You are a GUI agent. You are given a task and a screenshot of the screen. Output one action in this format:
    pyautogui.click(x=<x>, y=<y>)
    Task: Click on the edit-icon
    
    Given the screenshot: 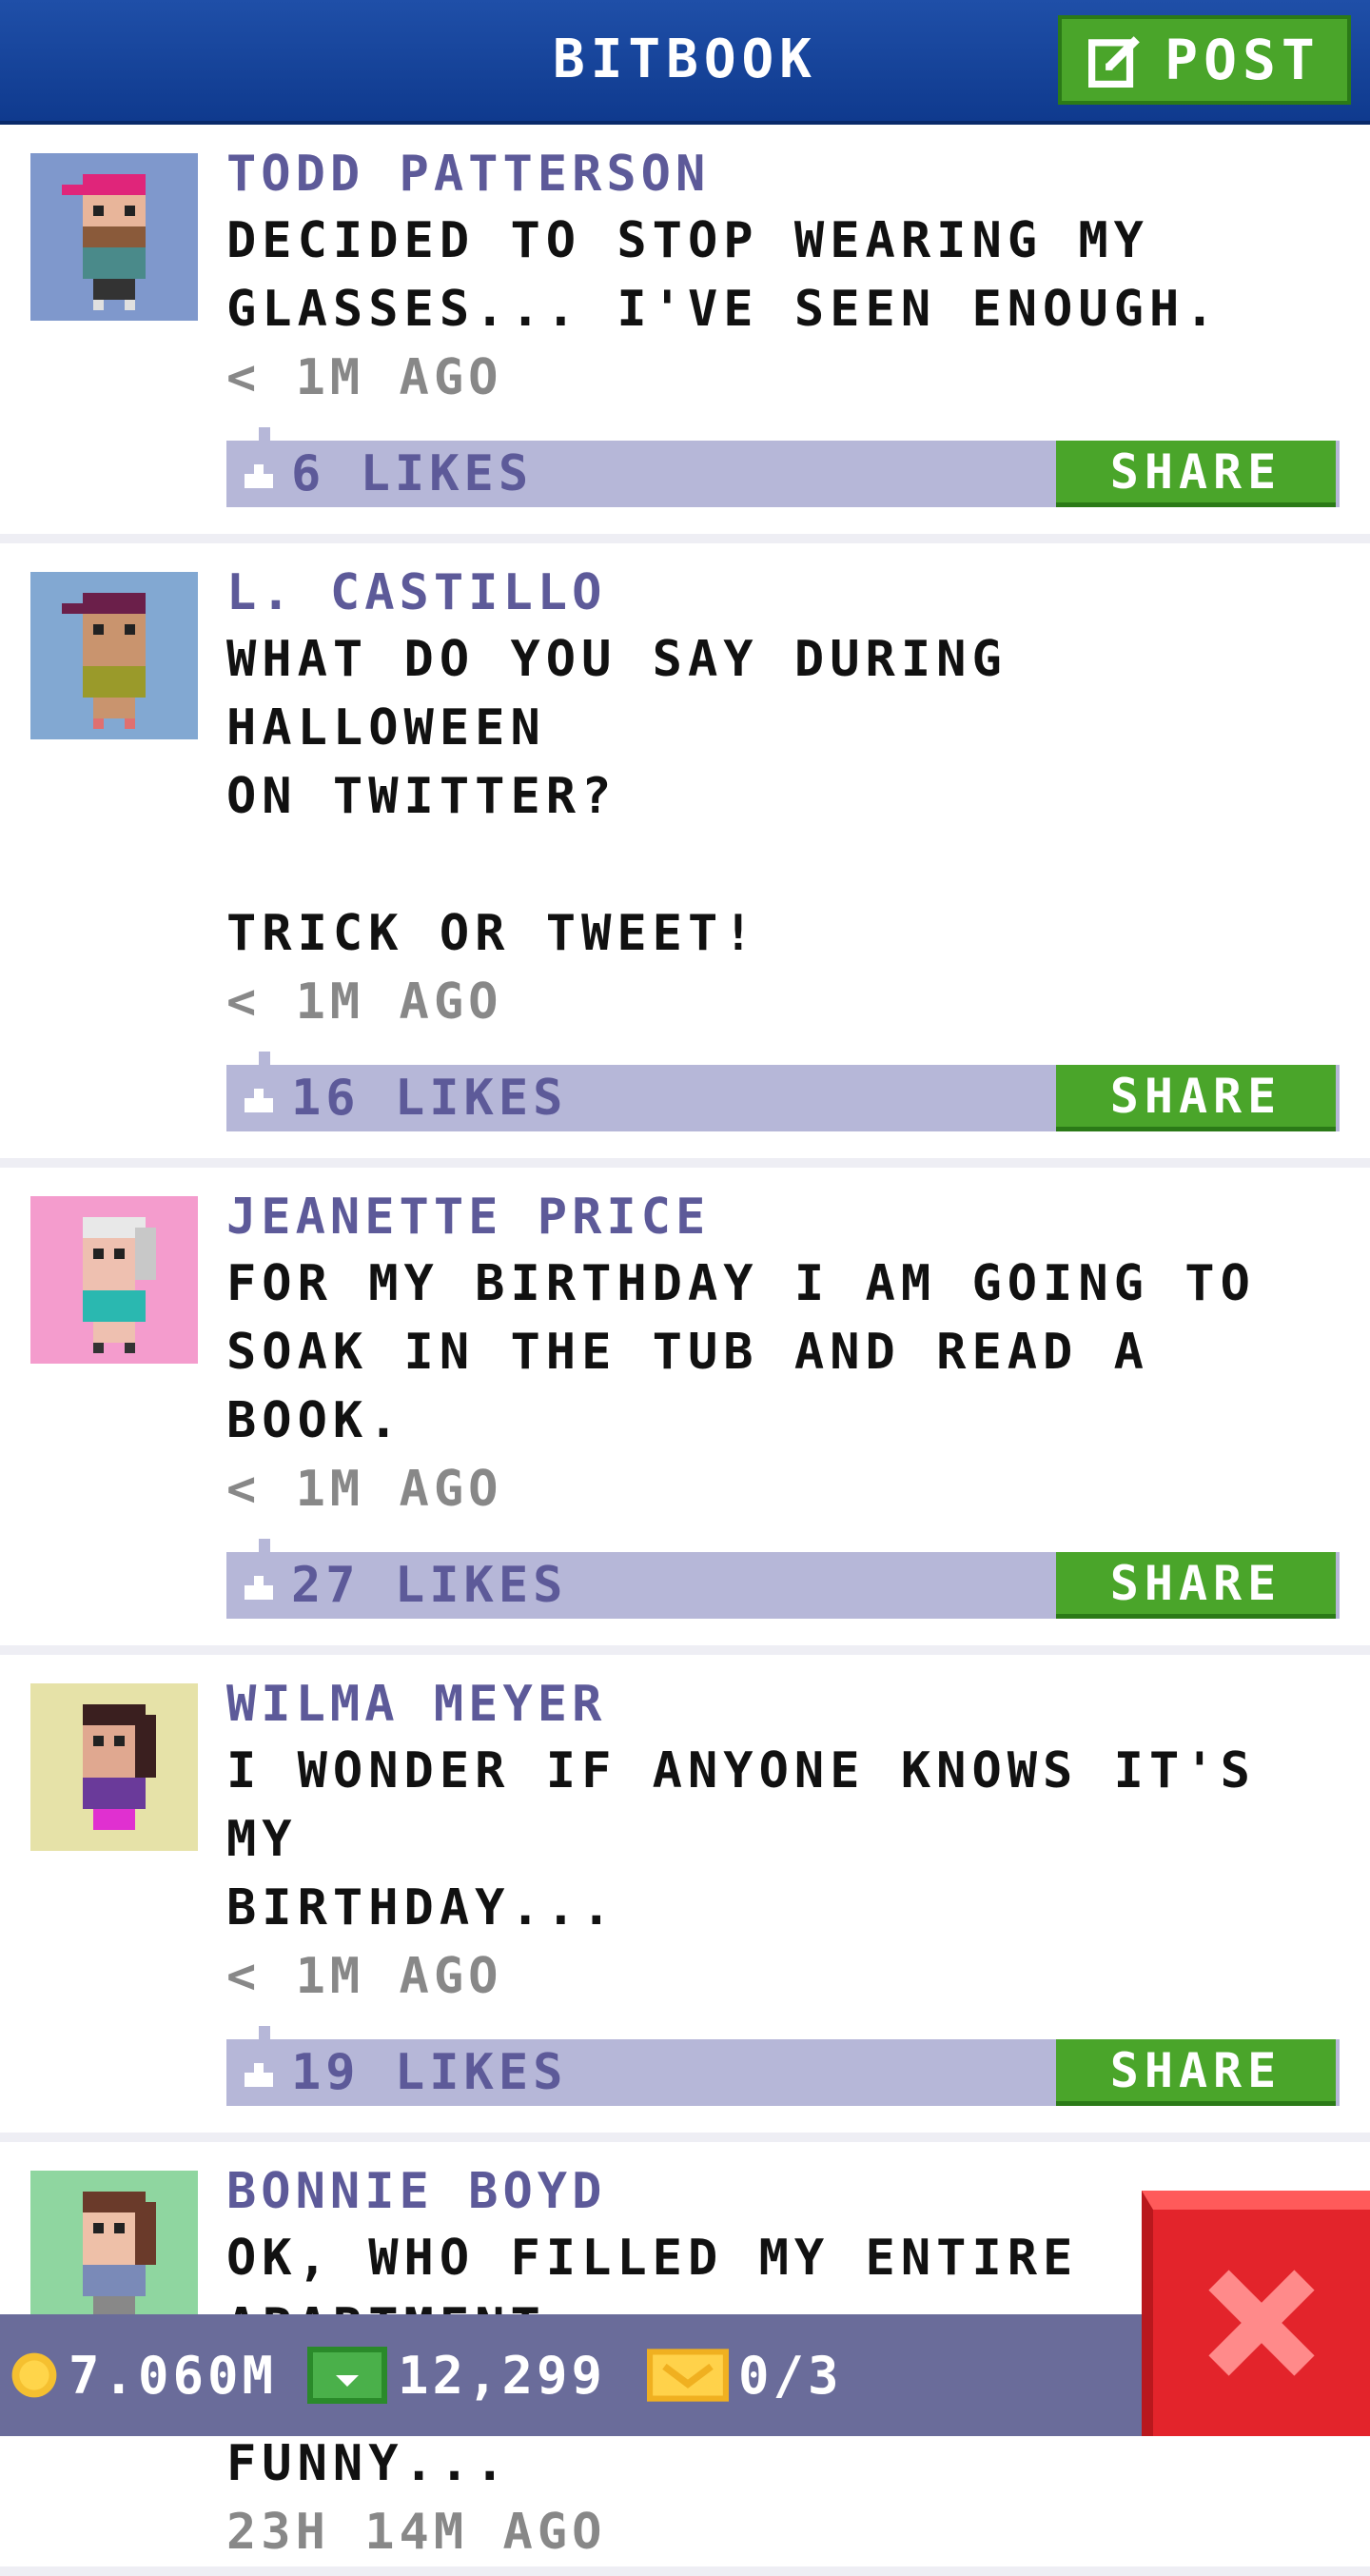 What is the action you would take?
    pyautogui.click(x=1114, y=62)
    